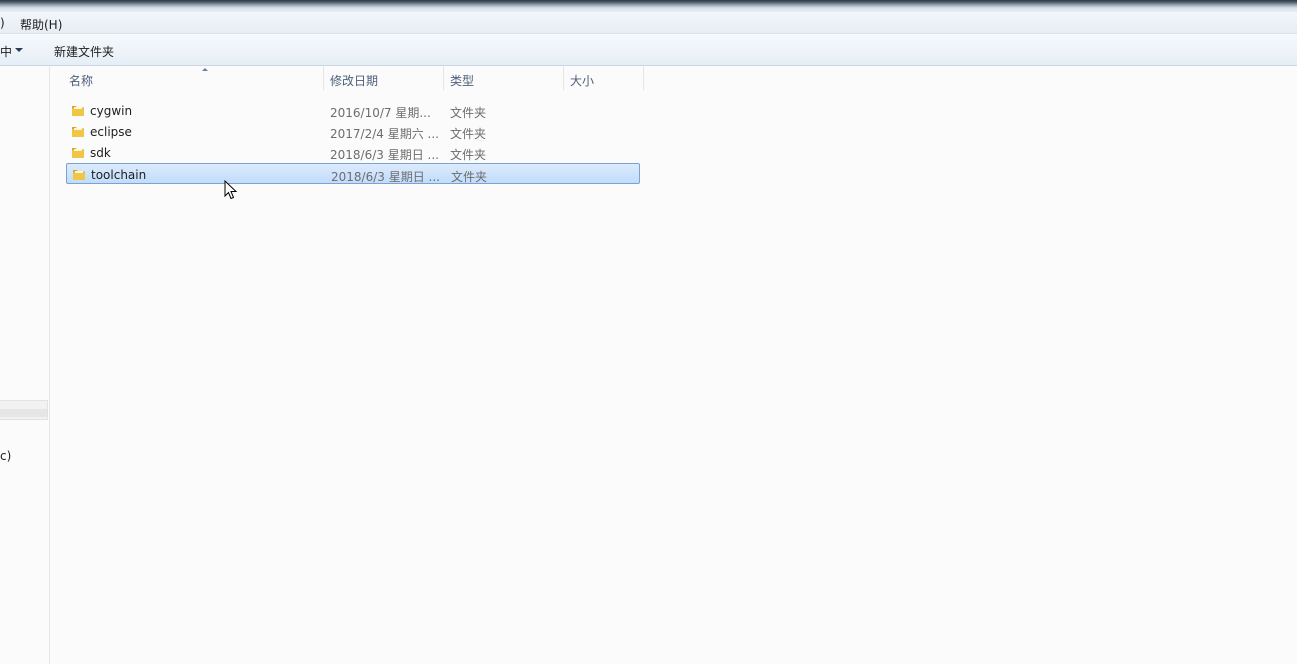 This screenshot has width=1297, height=664. I want to click on file-row: toolchain 2018/6/3 星期日 ... 文件夹, so click(353, 173).